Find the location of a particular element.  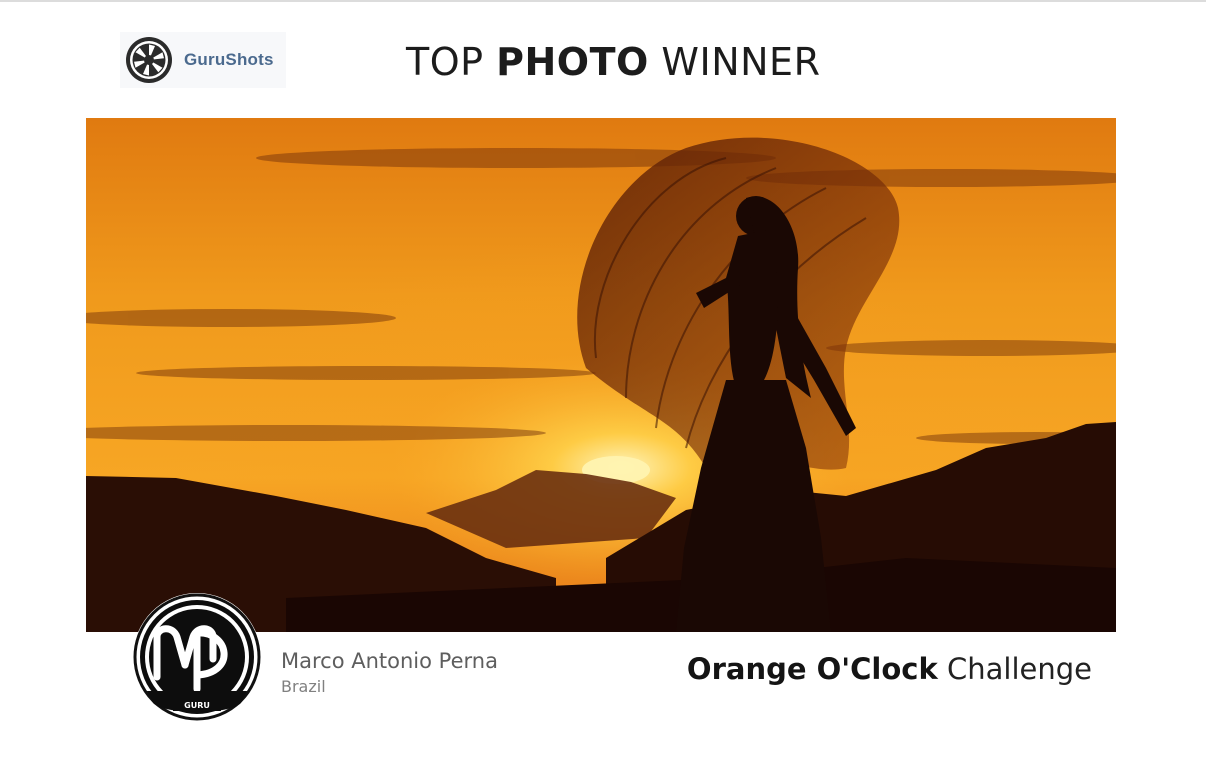

title-emphasis: PHOTO is located at coordinates (572, 62).